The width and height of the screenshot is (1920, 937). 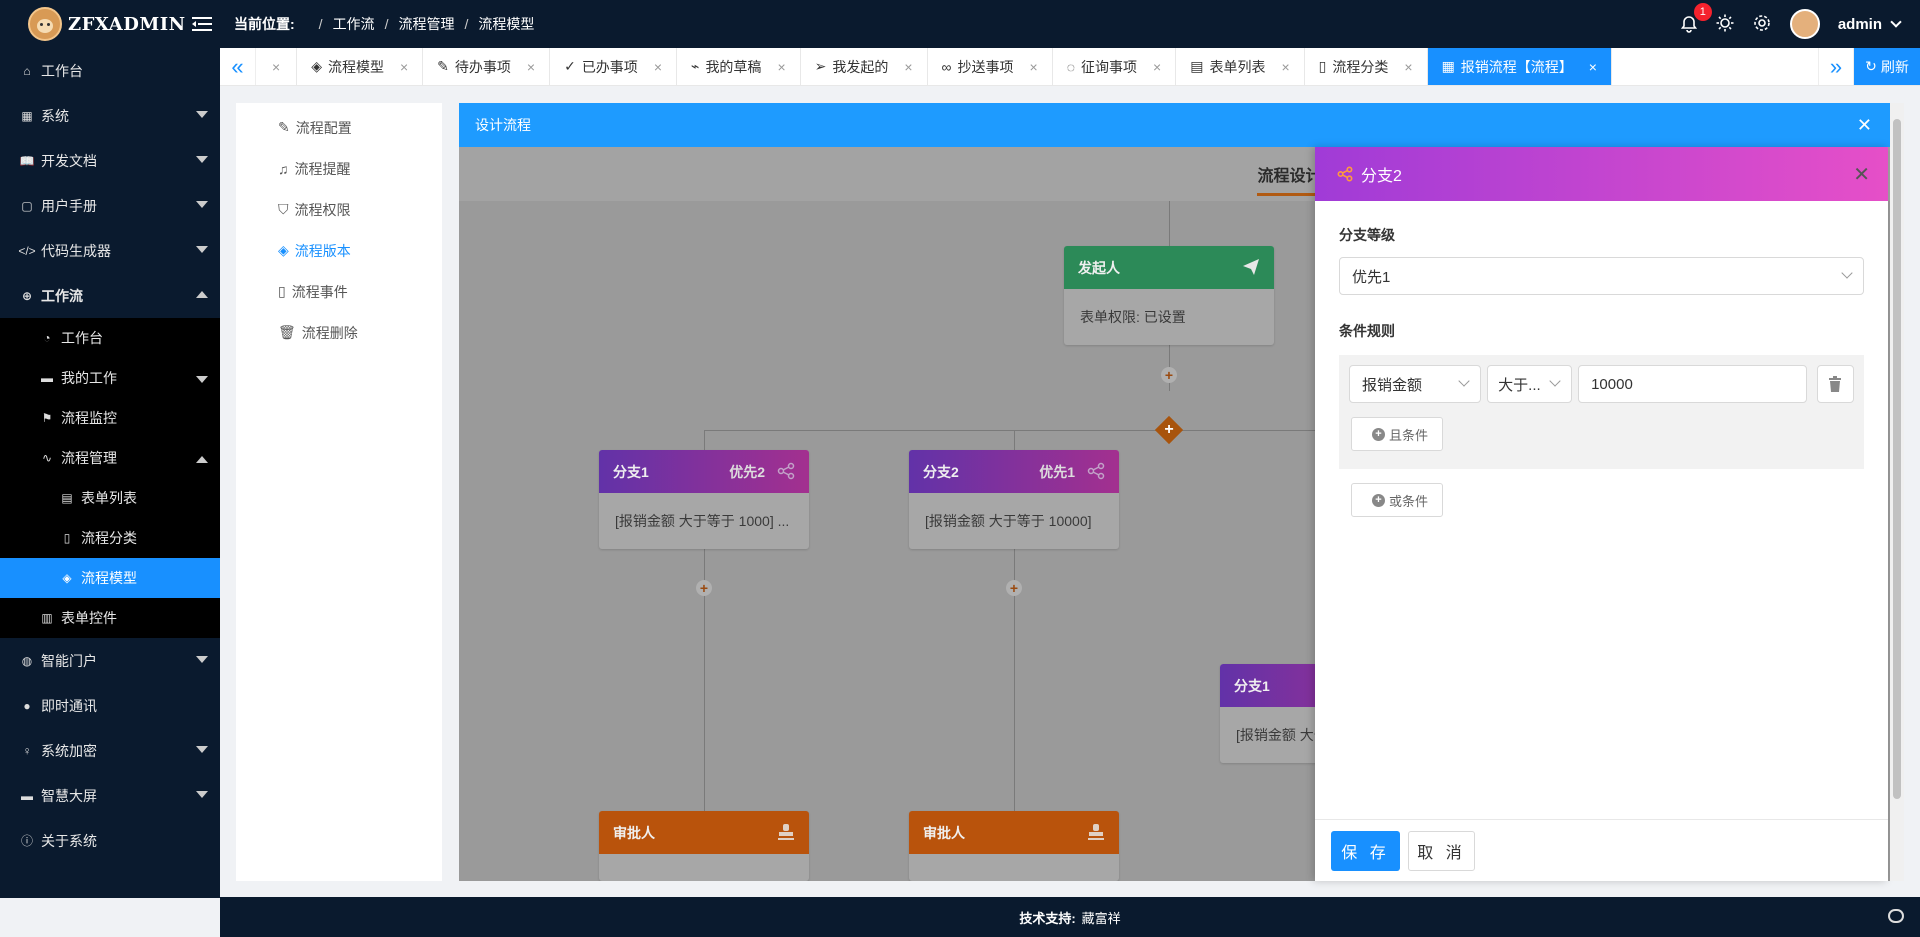 I want to click on save-button: 保 存, so click(x=1365, y=850).